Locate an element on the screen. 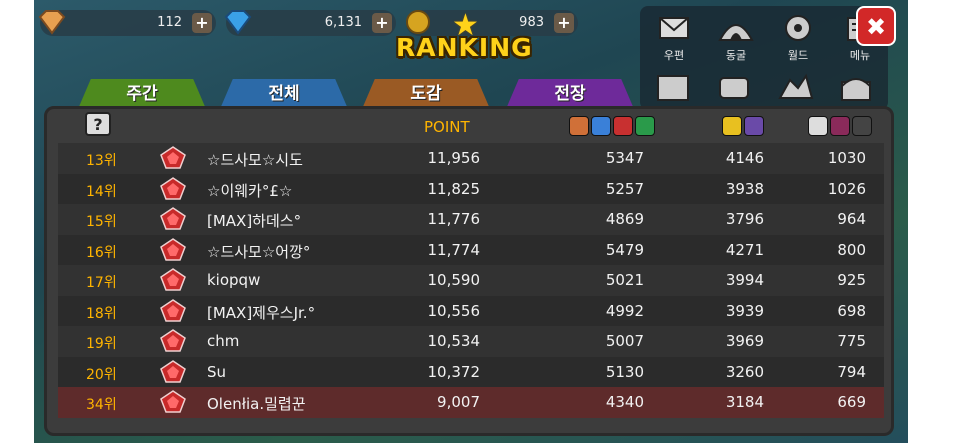  menu-mail: 우편 is located at coordinates (674, 38).